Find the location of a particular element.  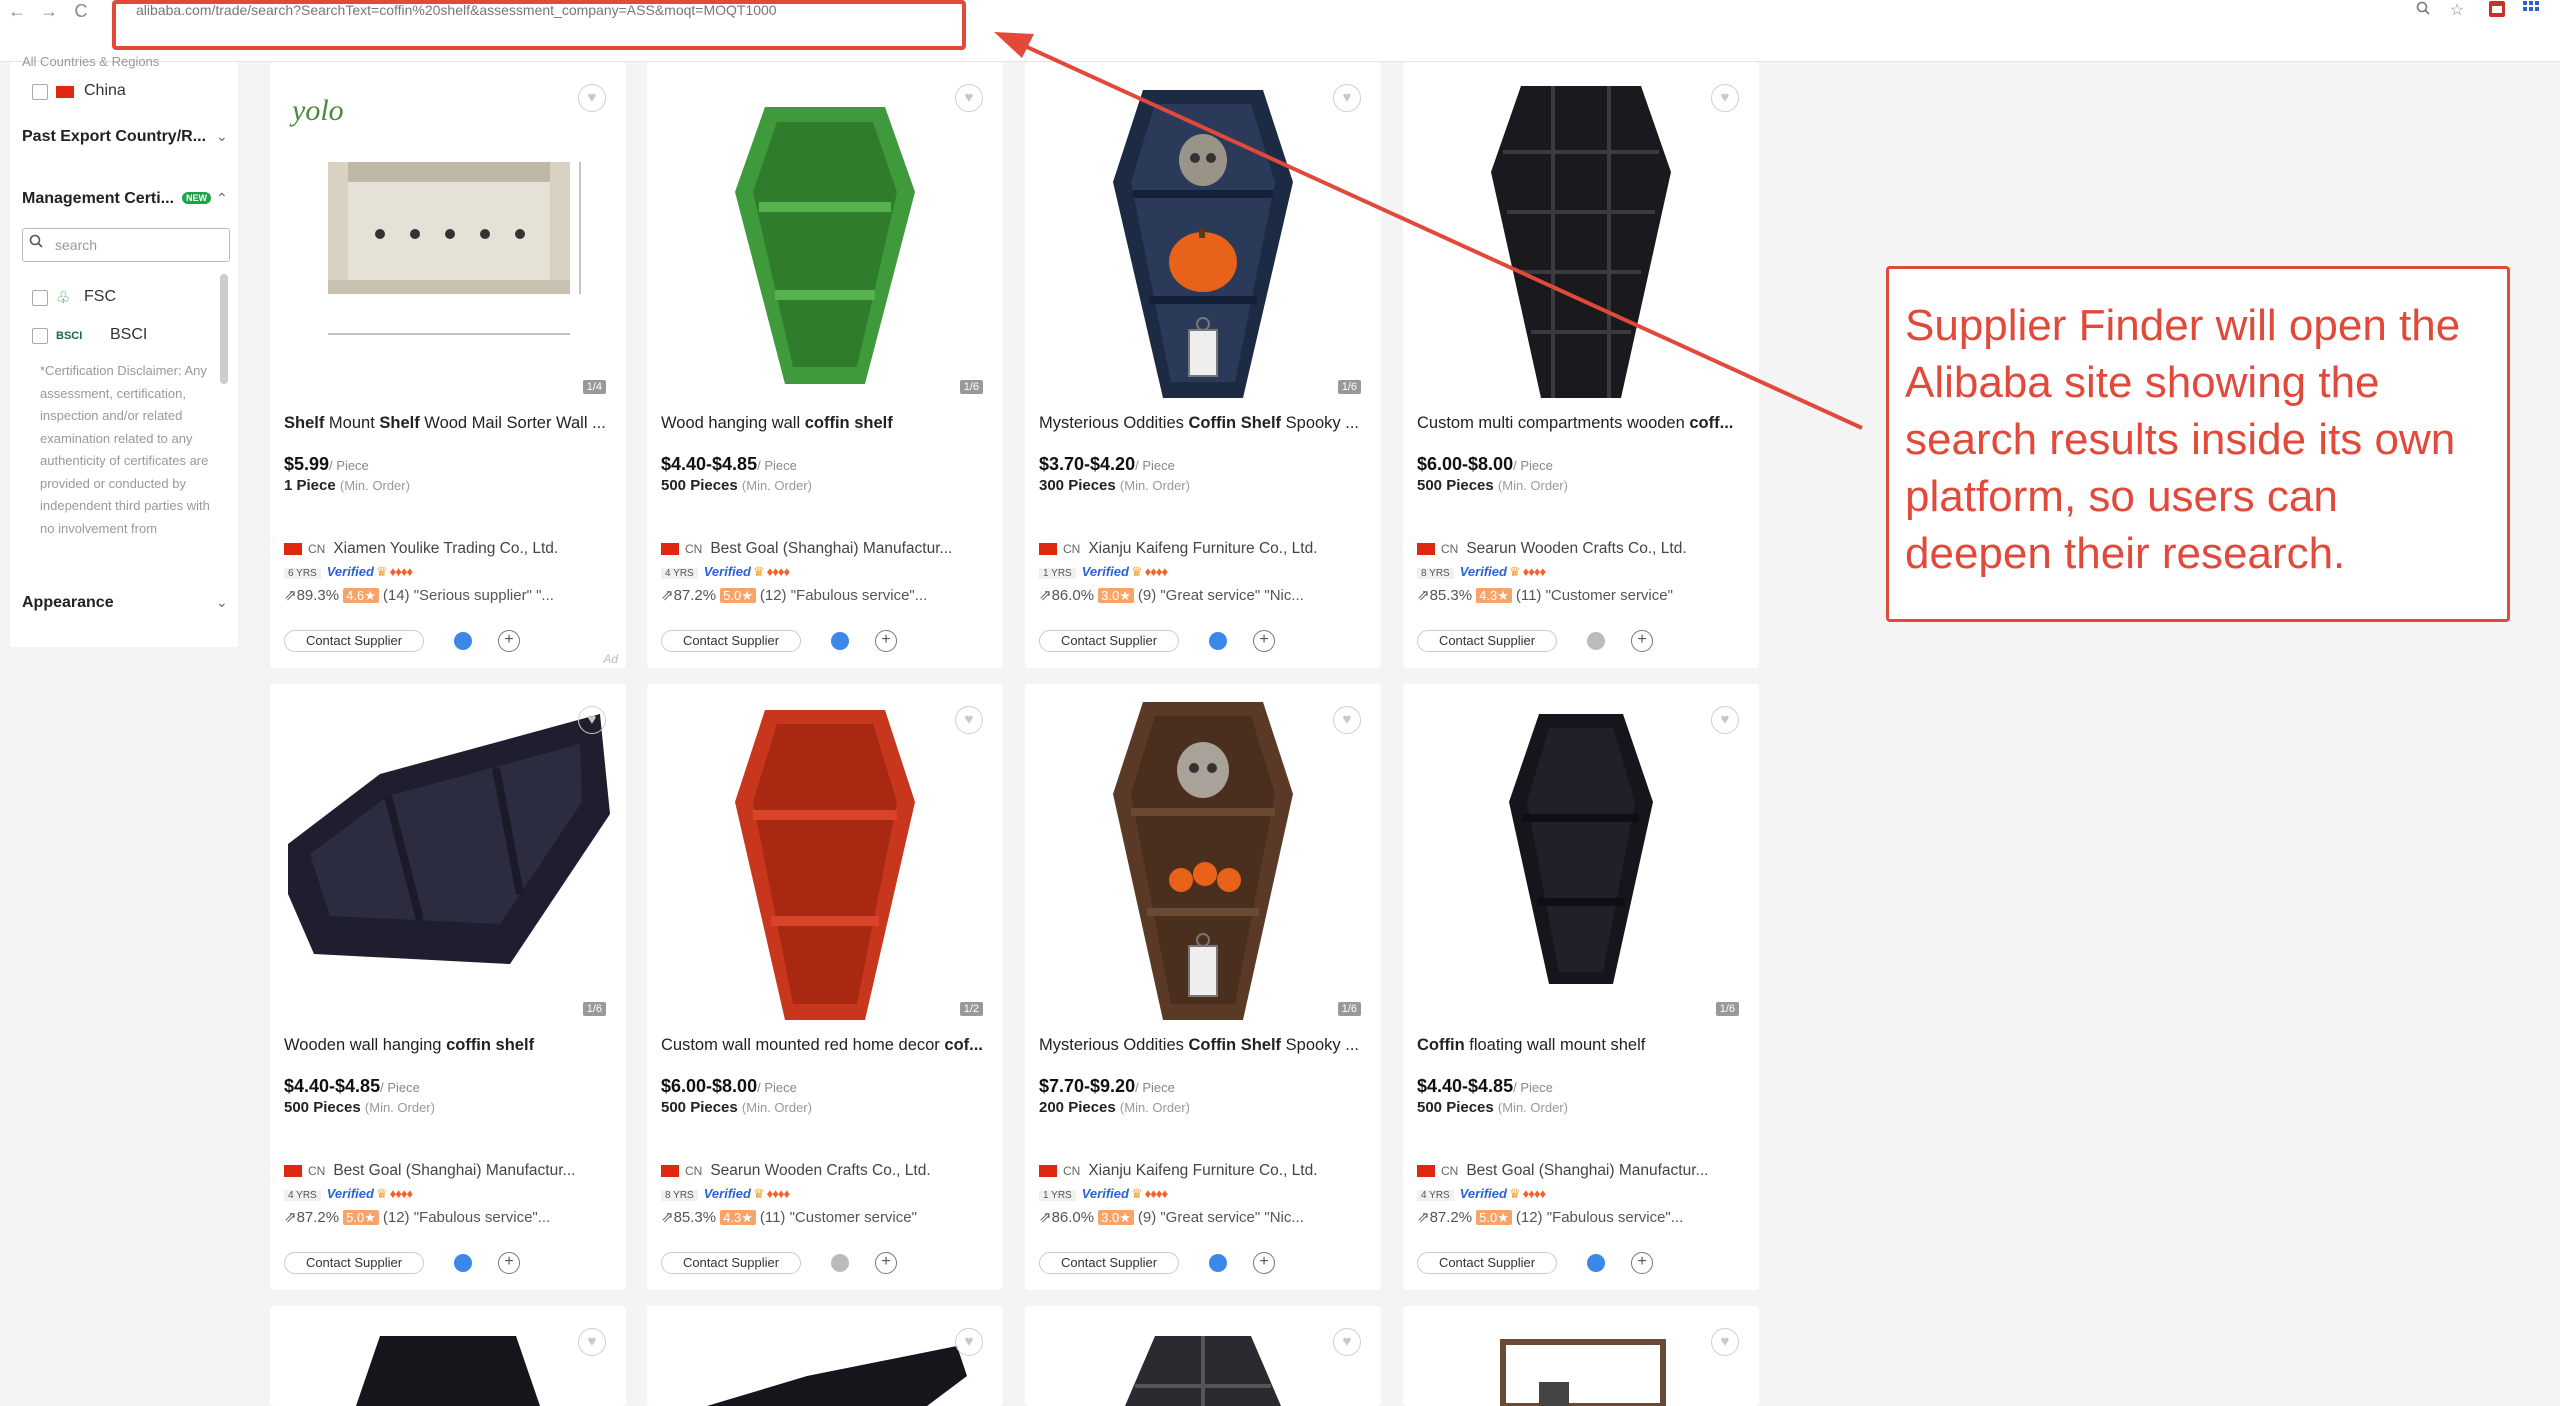

zoom-icon is located at coordinates (2423, 11).